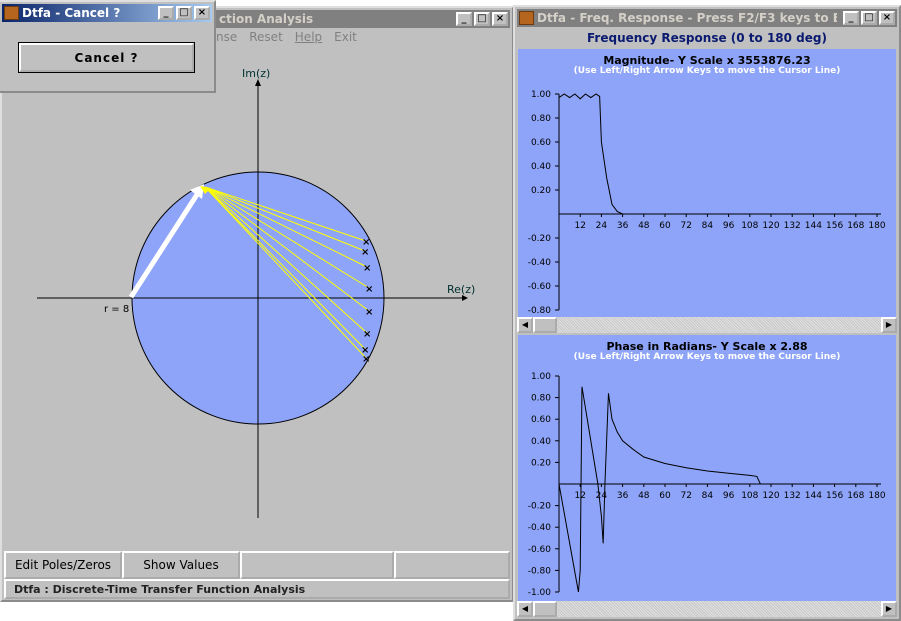  Describe the element at coordinates (181, 565) in the screenshot. I see `show-values-button: Show Values` at that location.